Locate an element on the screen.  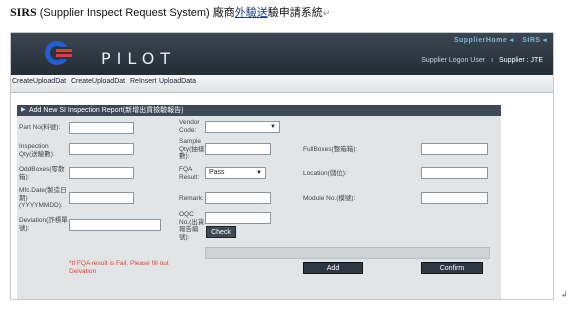
full-boxes-input is located at coordinates (454, 149).